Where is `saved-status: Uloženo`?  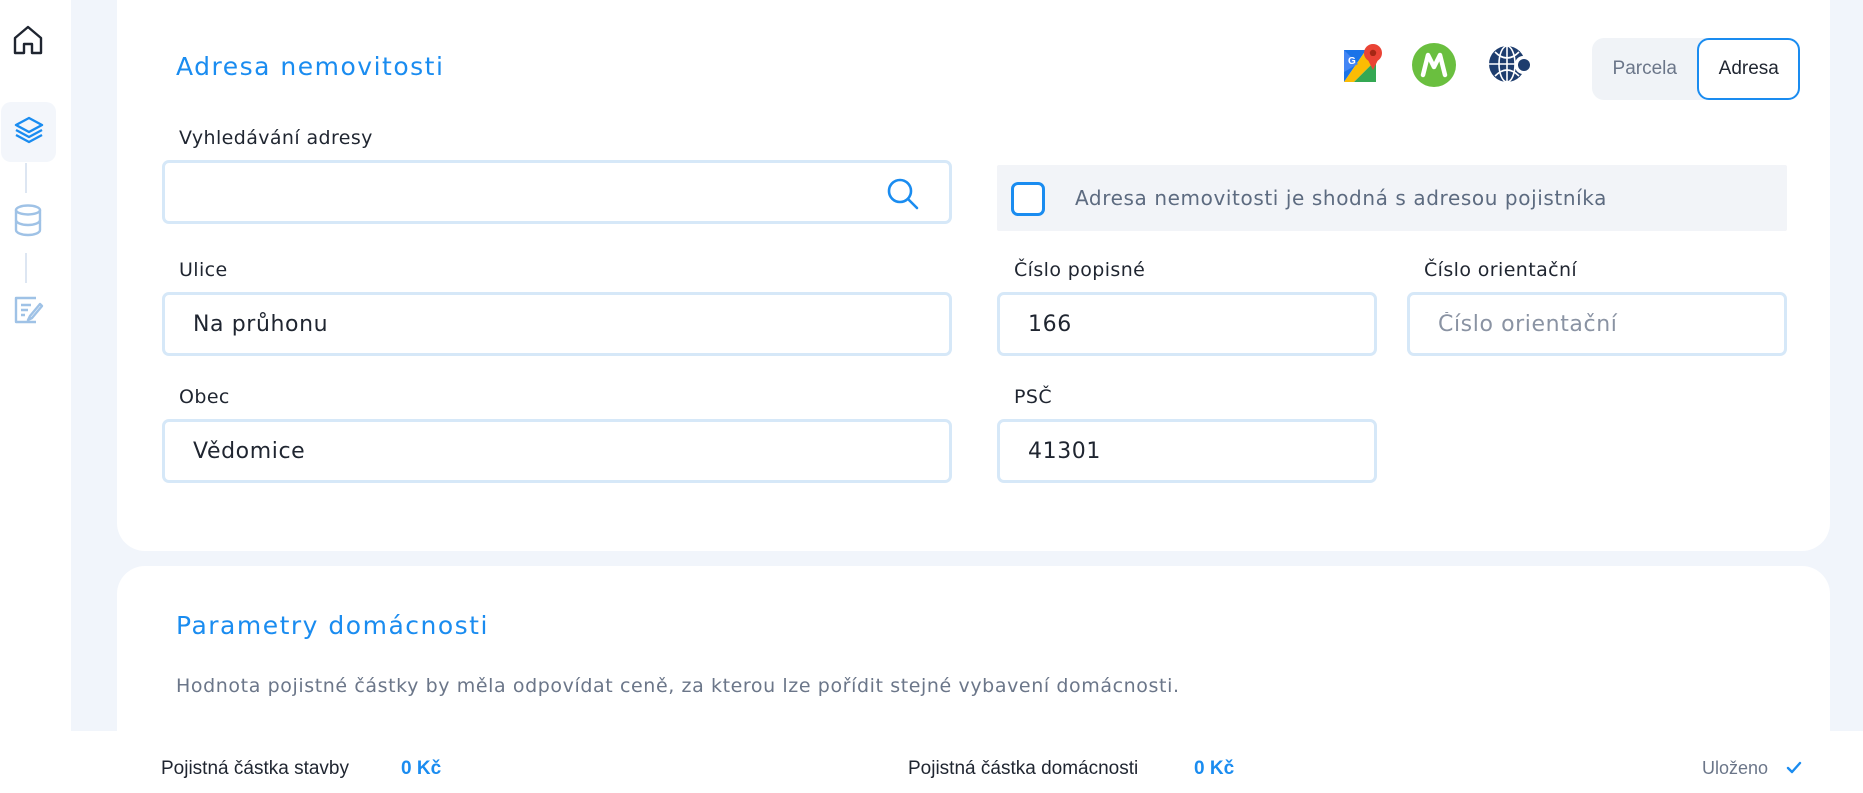 saved-status: Uloženo is located at coordinates (1735, 768).